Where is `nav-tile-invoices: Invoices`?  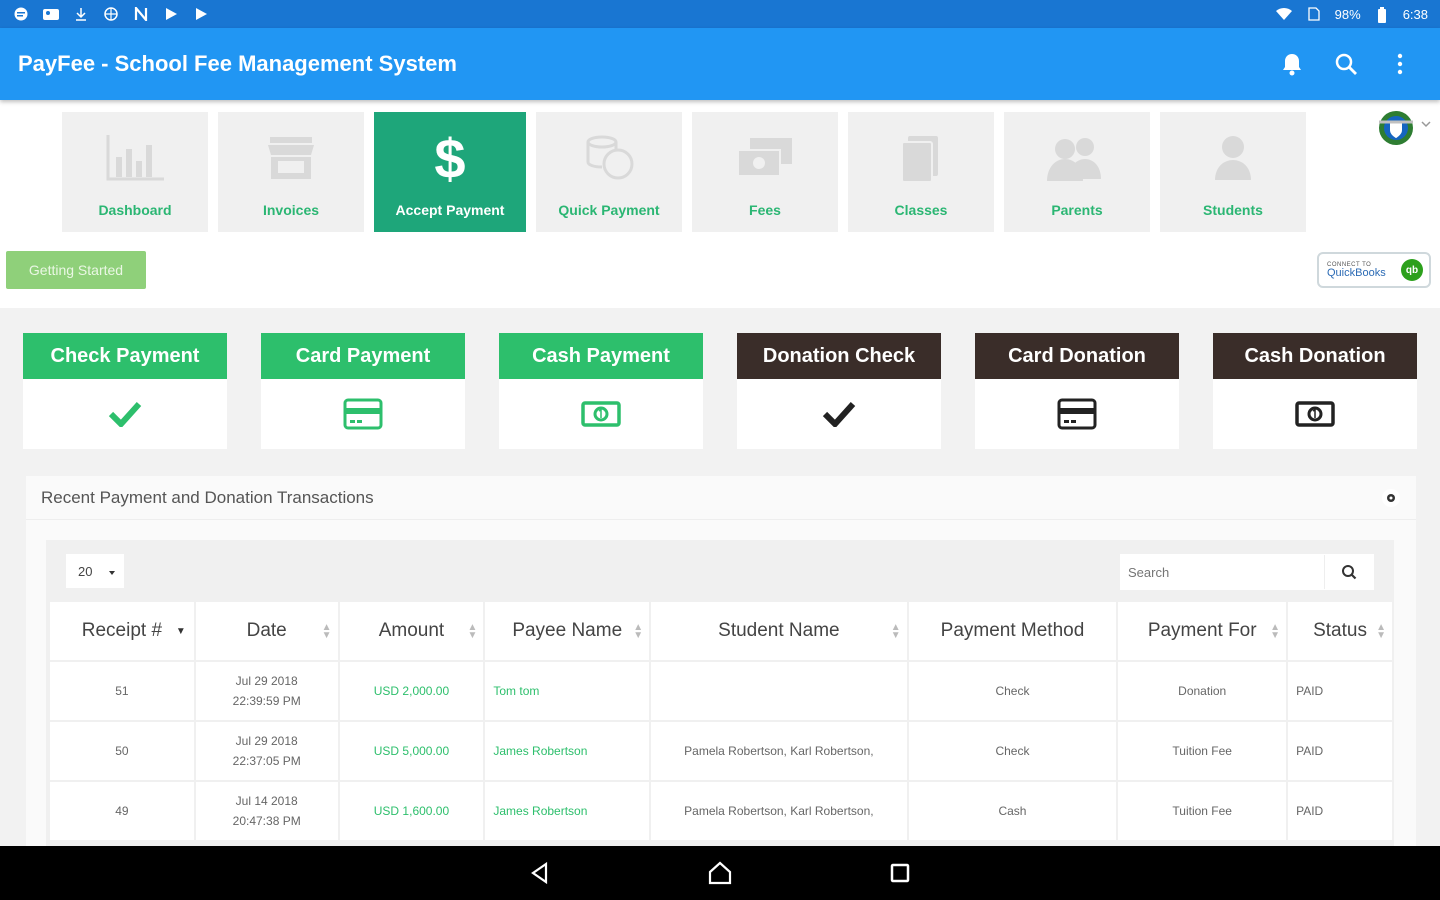
nav-tile-invoices: Invoices is located at coordinates (291, 172).